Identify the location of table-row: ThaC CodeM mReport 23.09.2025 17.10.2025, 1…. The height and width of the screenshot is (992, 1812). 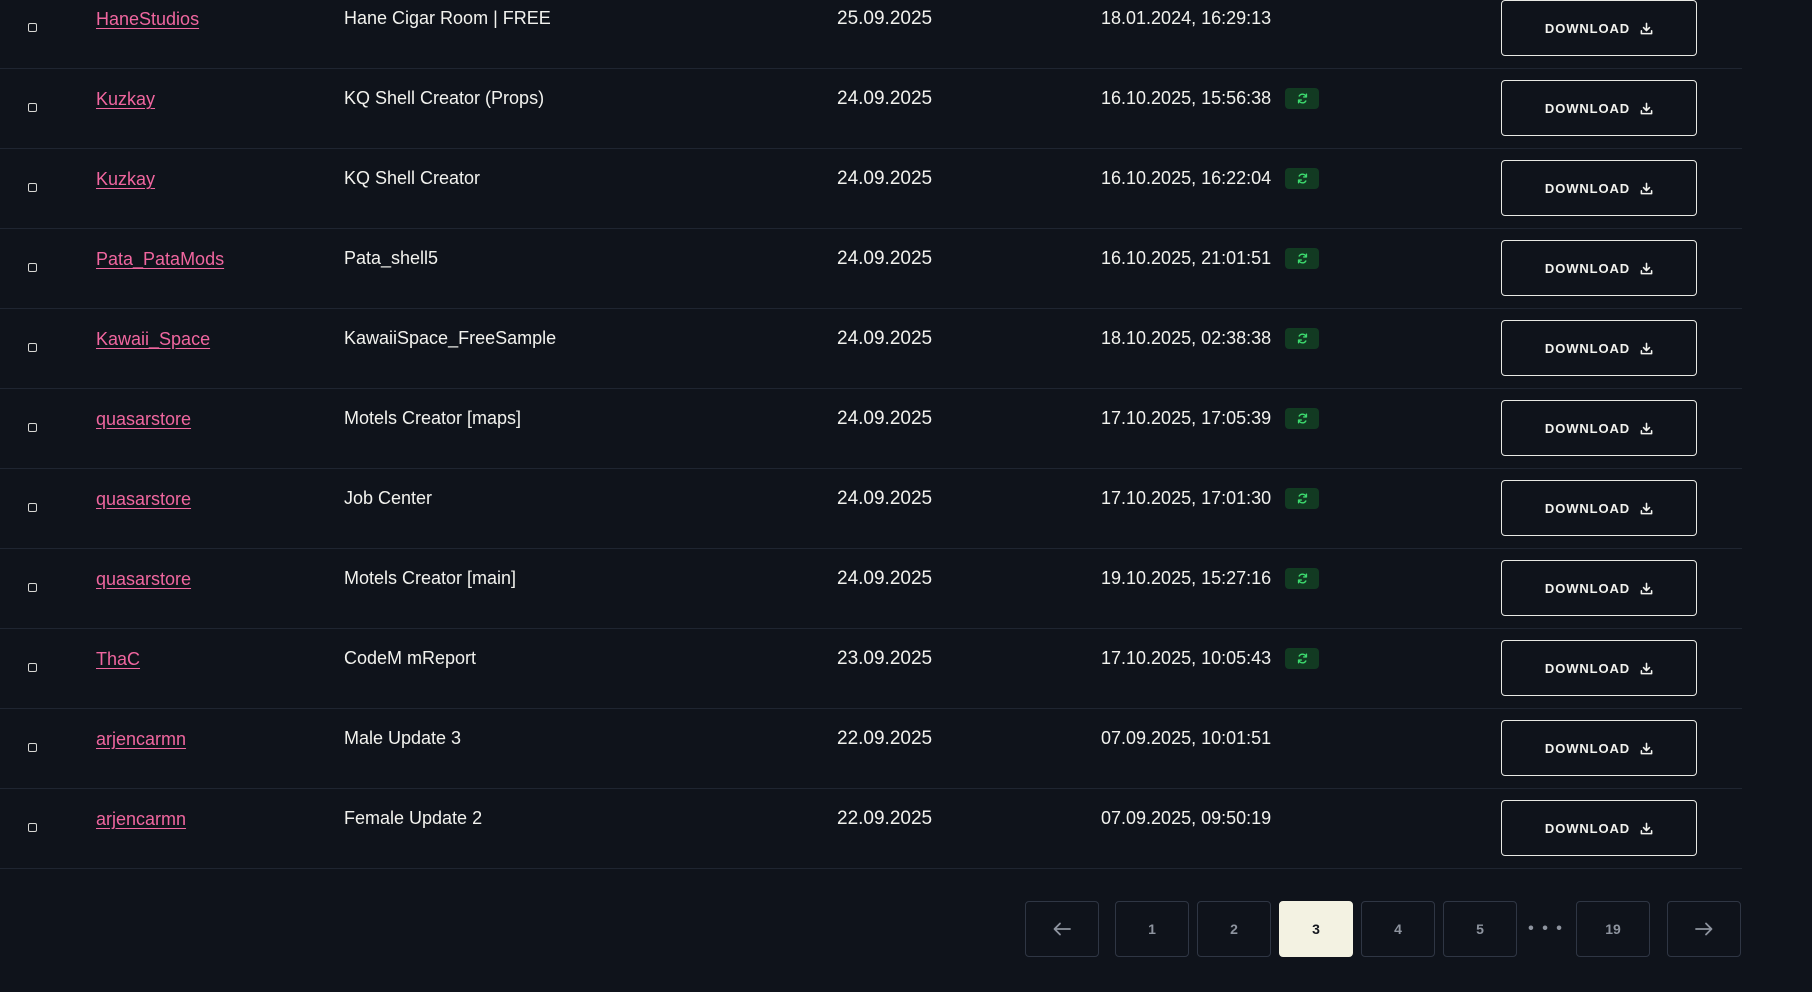
(871, 669).